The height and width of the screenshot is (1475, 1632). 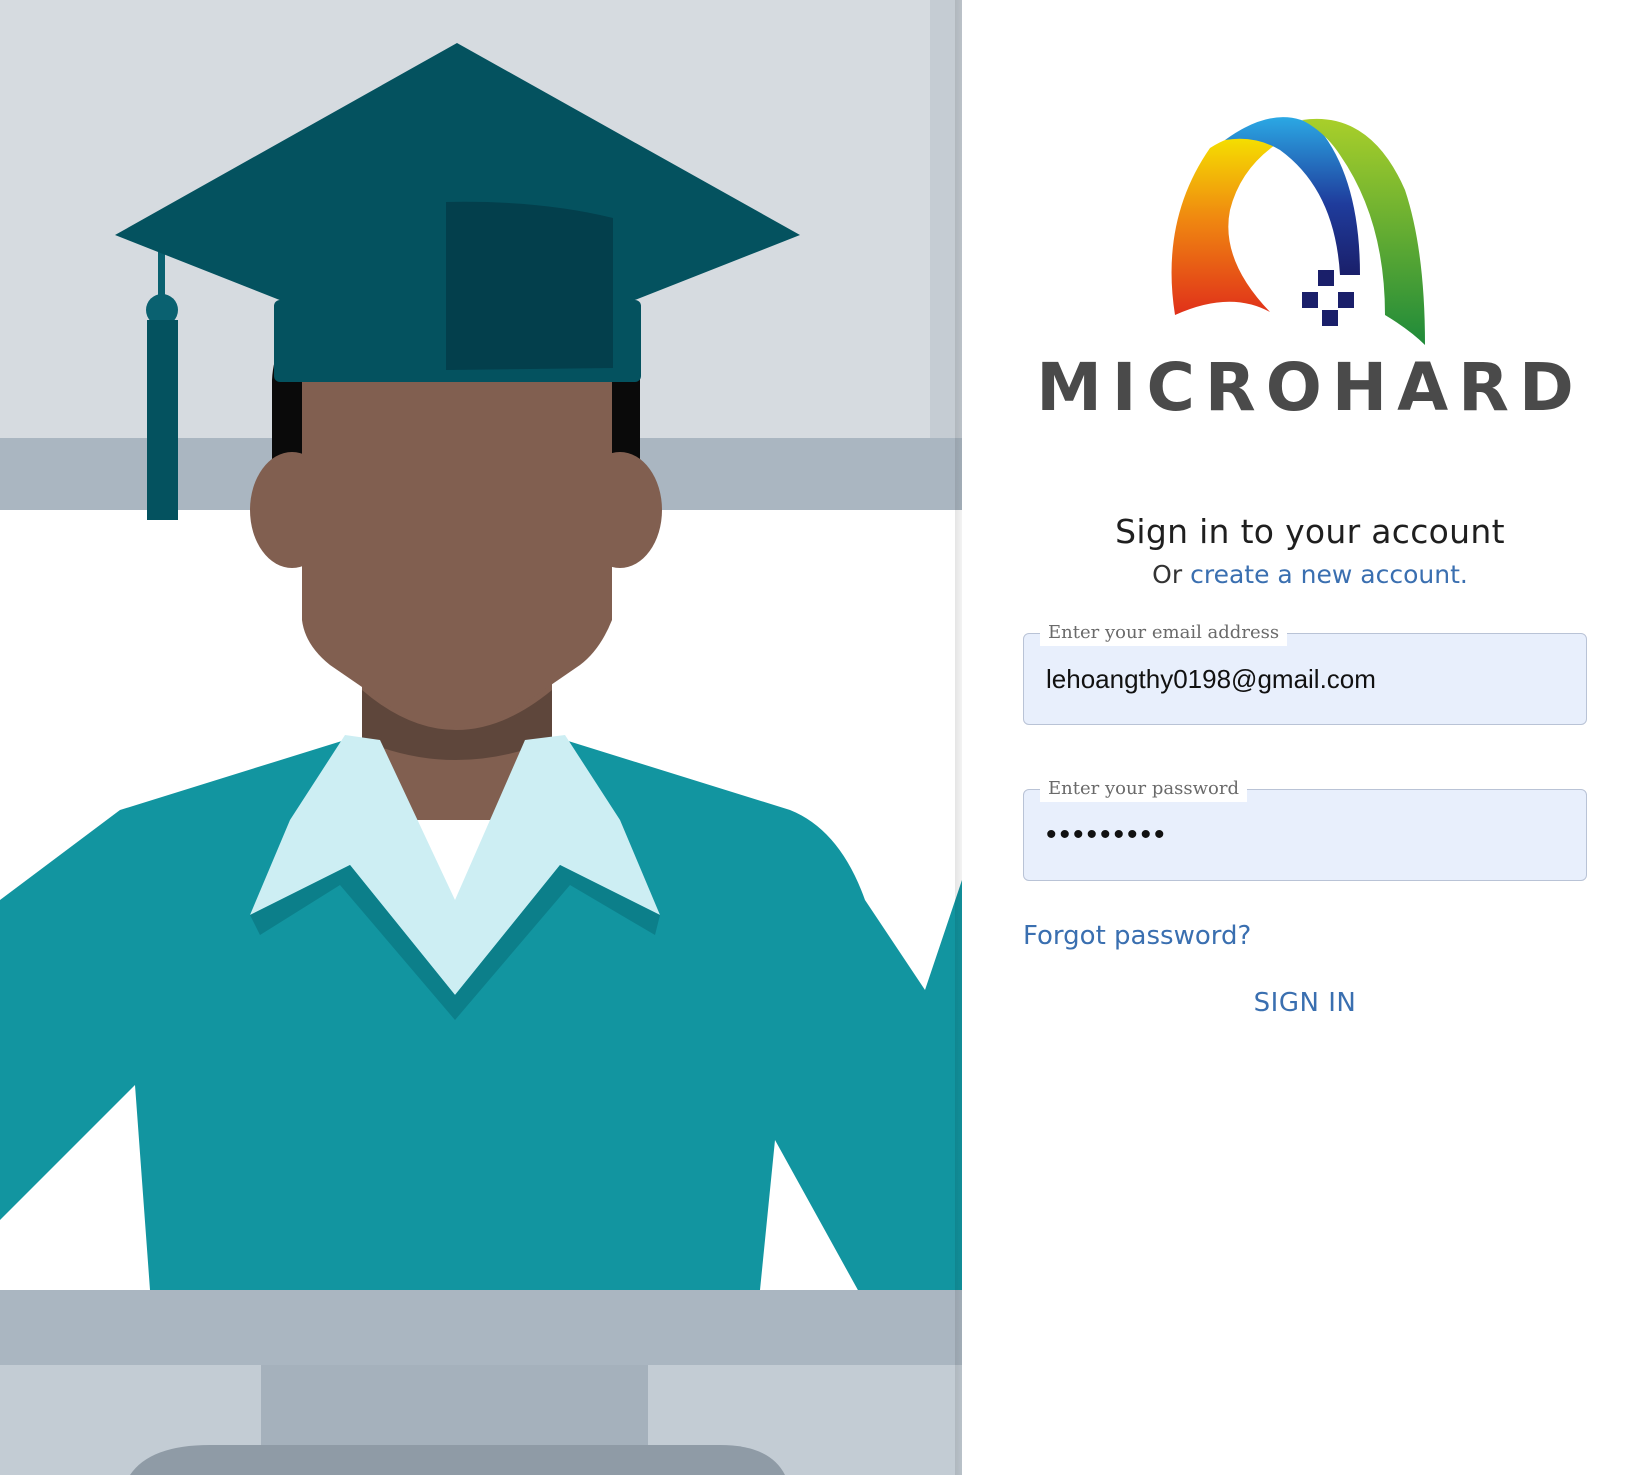 What do you see at coordinates (1308, 270) in the screenshot?
I see `microhard-logo: MICROHARD` at bounding box center [1308, 270].